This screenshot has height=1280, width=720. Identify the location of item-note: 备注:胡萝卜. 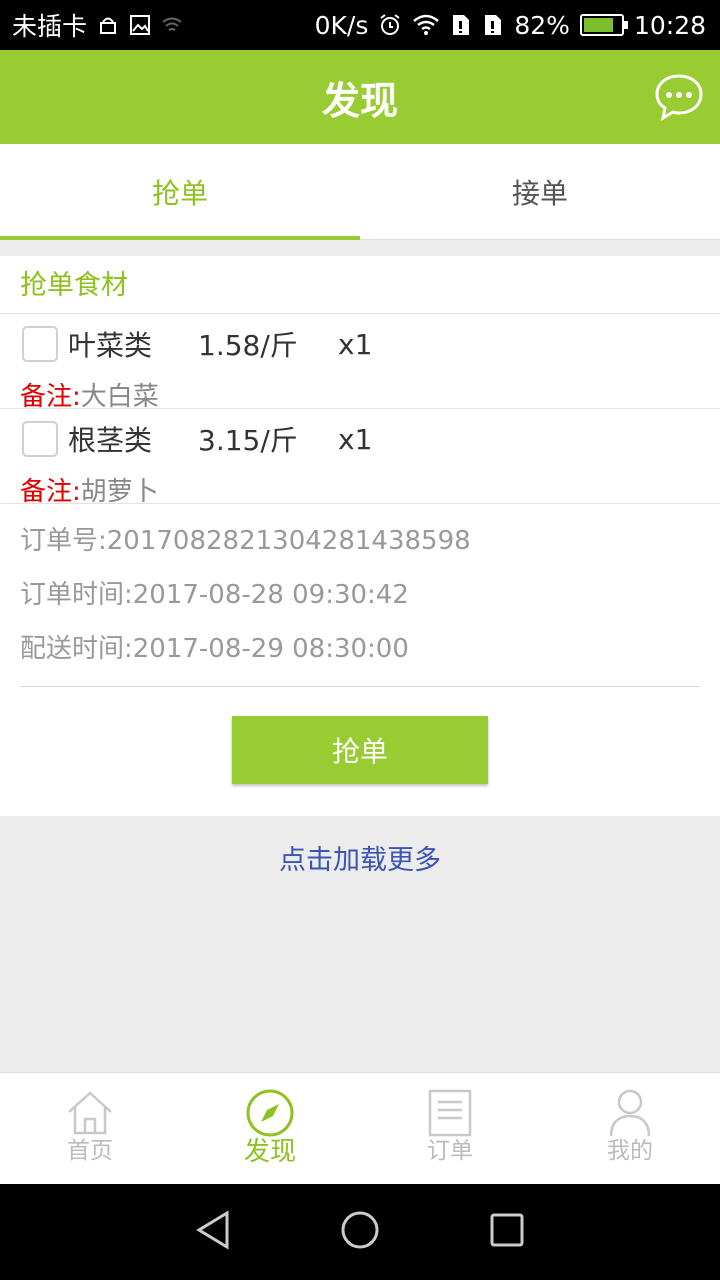
(89, 489).